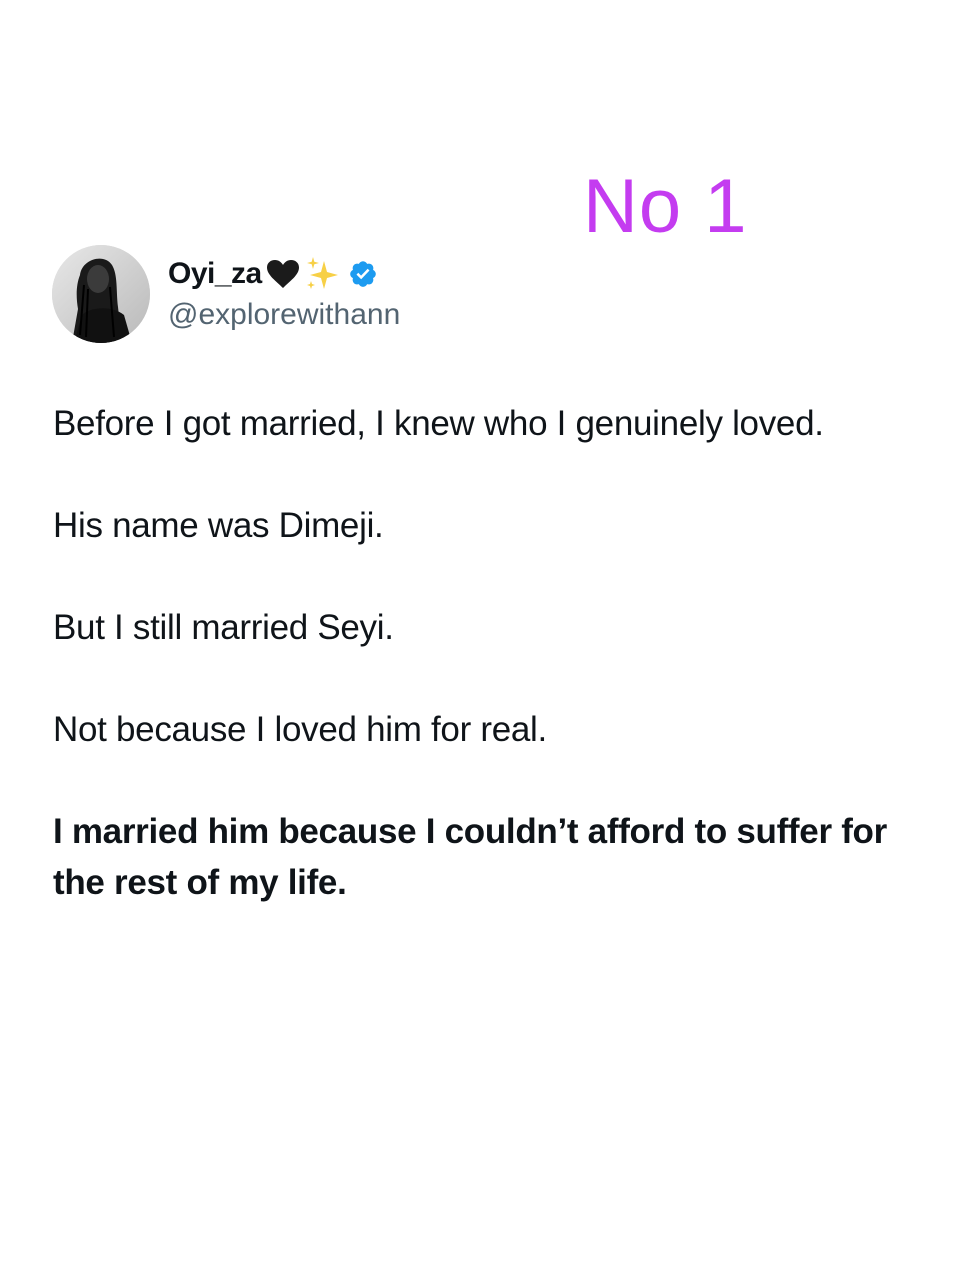 The image size is (960, 1280). What do you see at coordinates (323, 274) in the screenshot?
I see `sparkles-icon` at bounding box center [323, 274].